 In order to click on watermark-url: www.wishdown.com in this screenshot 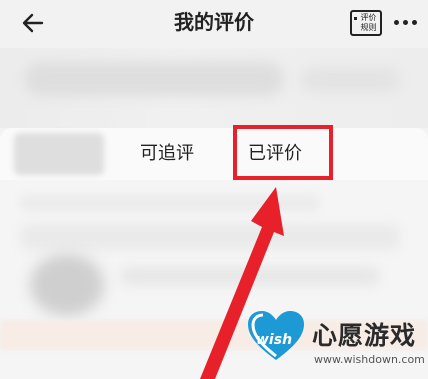, I will do `click(369, 359)`.